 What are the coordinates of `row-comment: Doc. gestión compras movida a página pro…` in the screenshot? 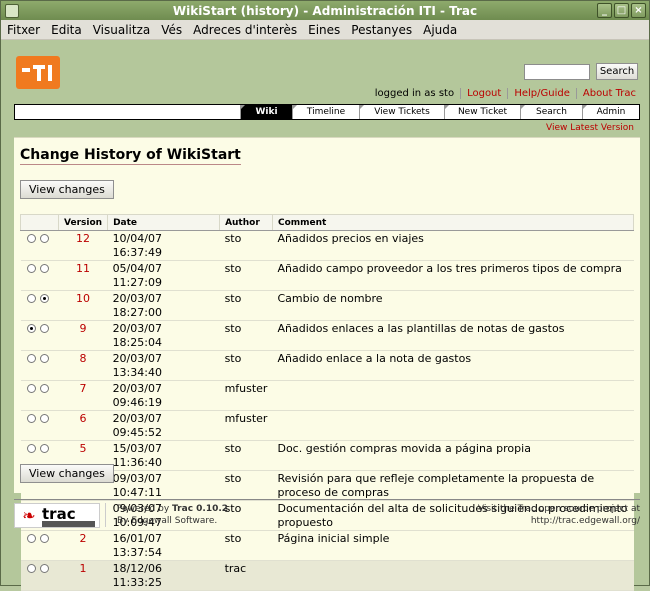 It's located at (453, 455).